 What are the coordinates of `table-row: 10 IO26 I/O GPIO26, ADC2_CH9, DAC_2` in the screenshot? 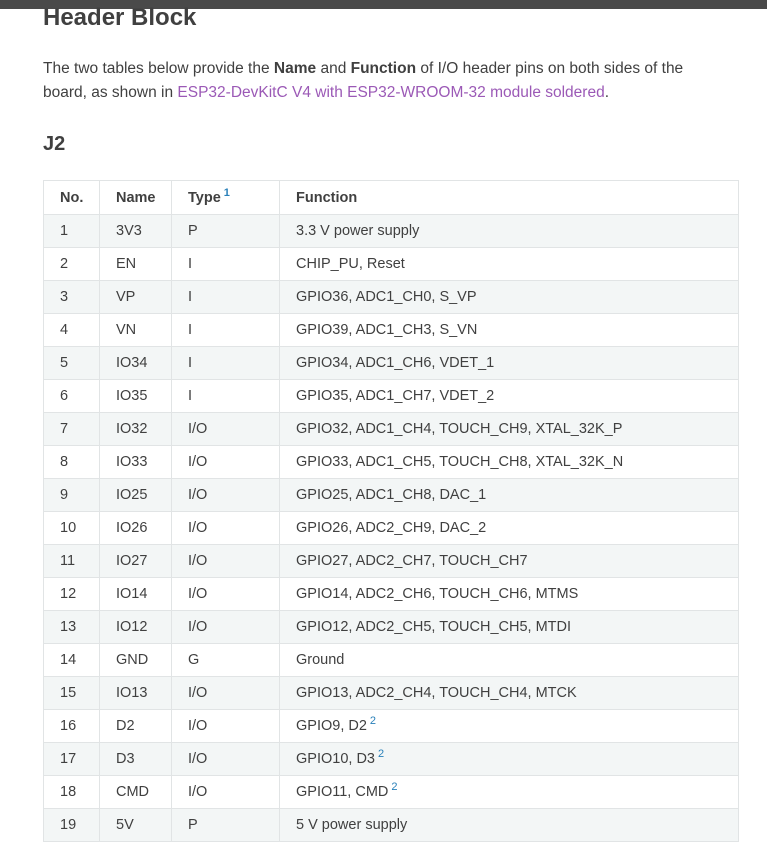 It's located at (391, 528).